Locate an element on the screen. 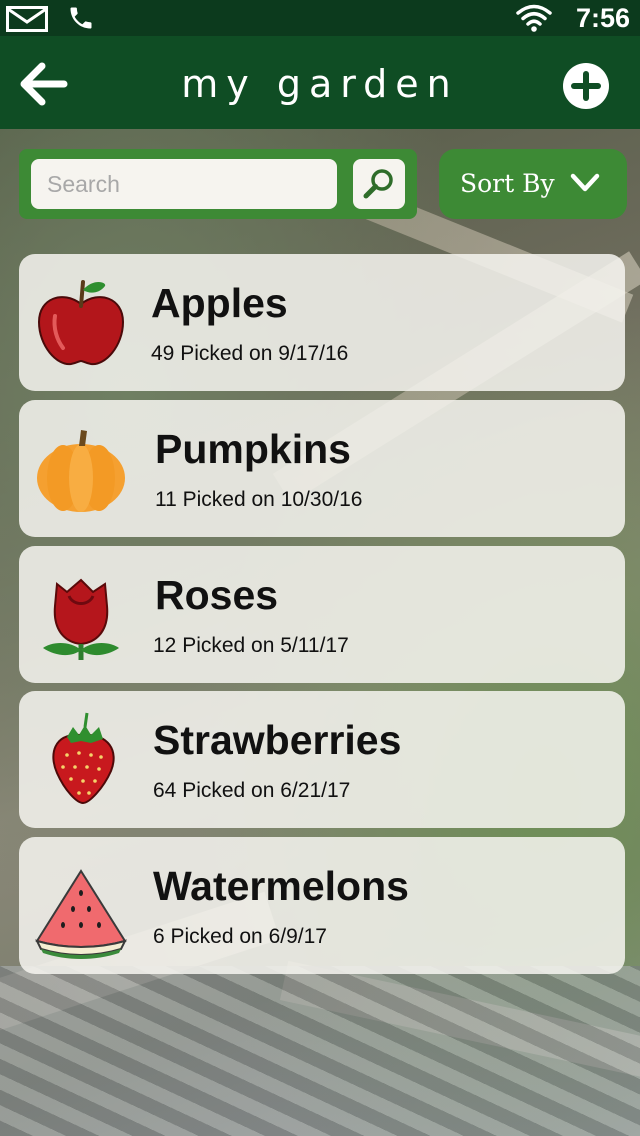  search-button is located at coordinates (379, 184).